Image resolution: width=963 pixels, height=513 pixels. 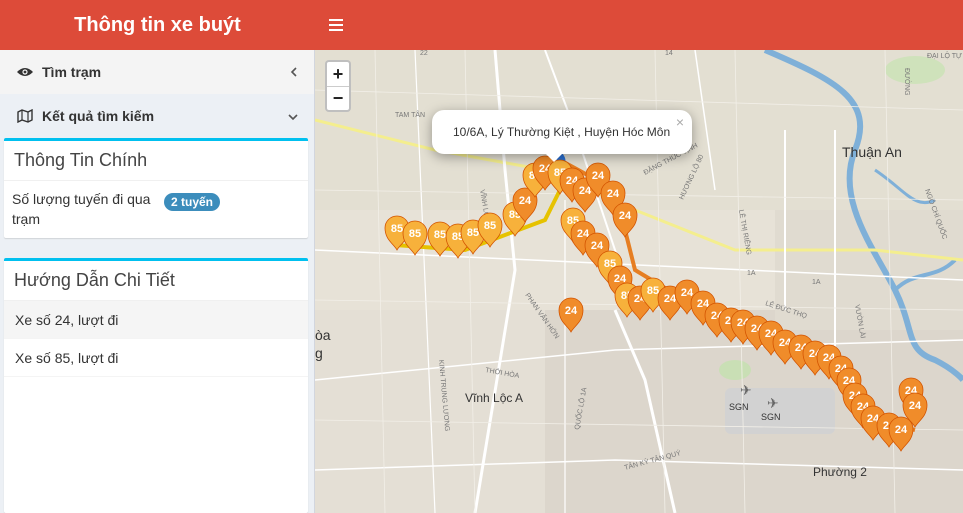 I want to click on place-sgn-2: SGN, so click(x=771, y=417).